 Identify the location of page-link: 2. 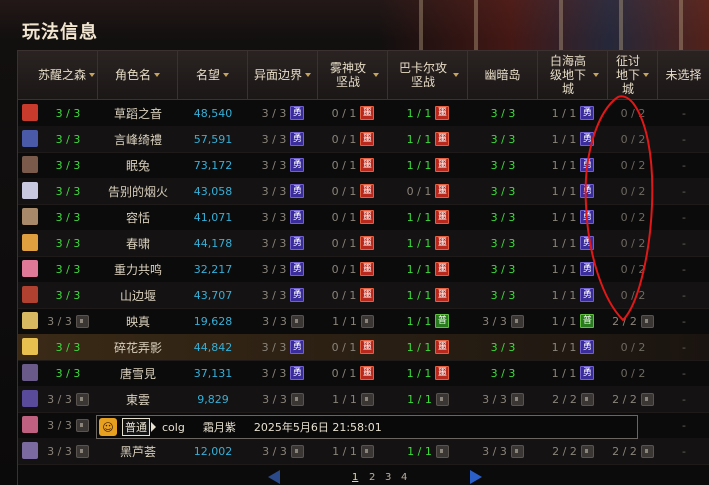
(372, 477).